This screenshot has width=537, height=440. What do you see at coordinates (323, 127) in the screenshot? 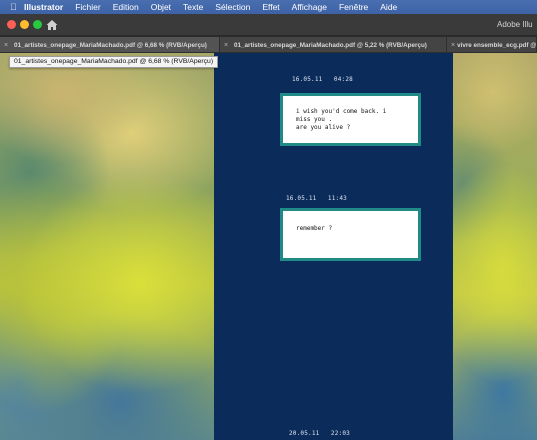
I see `message-line: are you alive ?` at bounding box center [323, 127].